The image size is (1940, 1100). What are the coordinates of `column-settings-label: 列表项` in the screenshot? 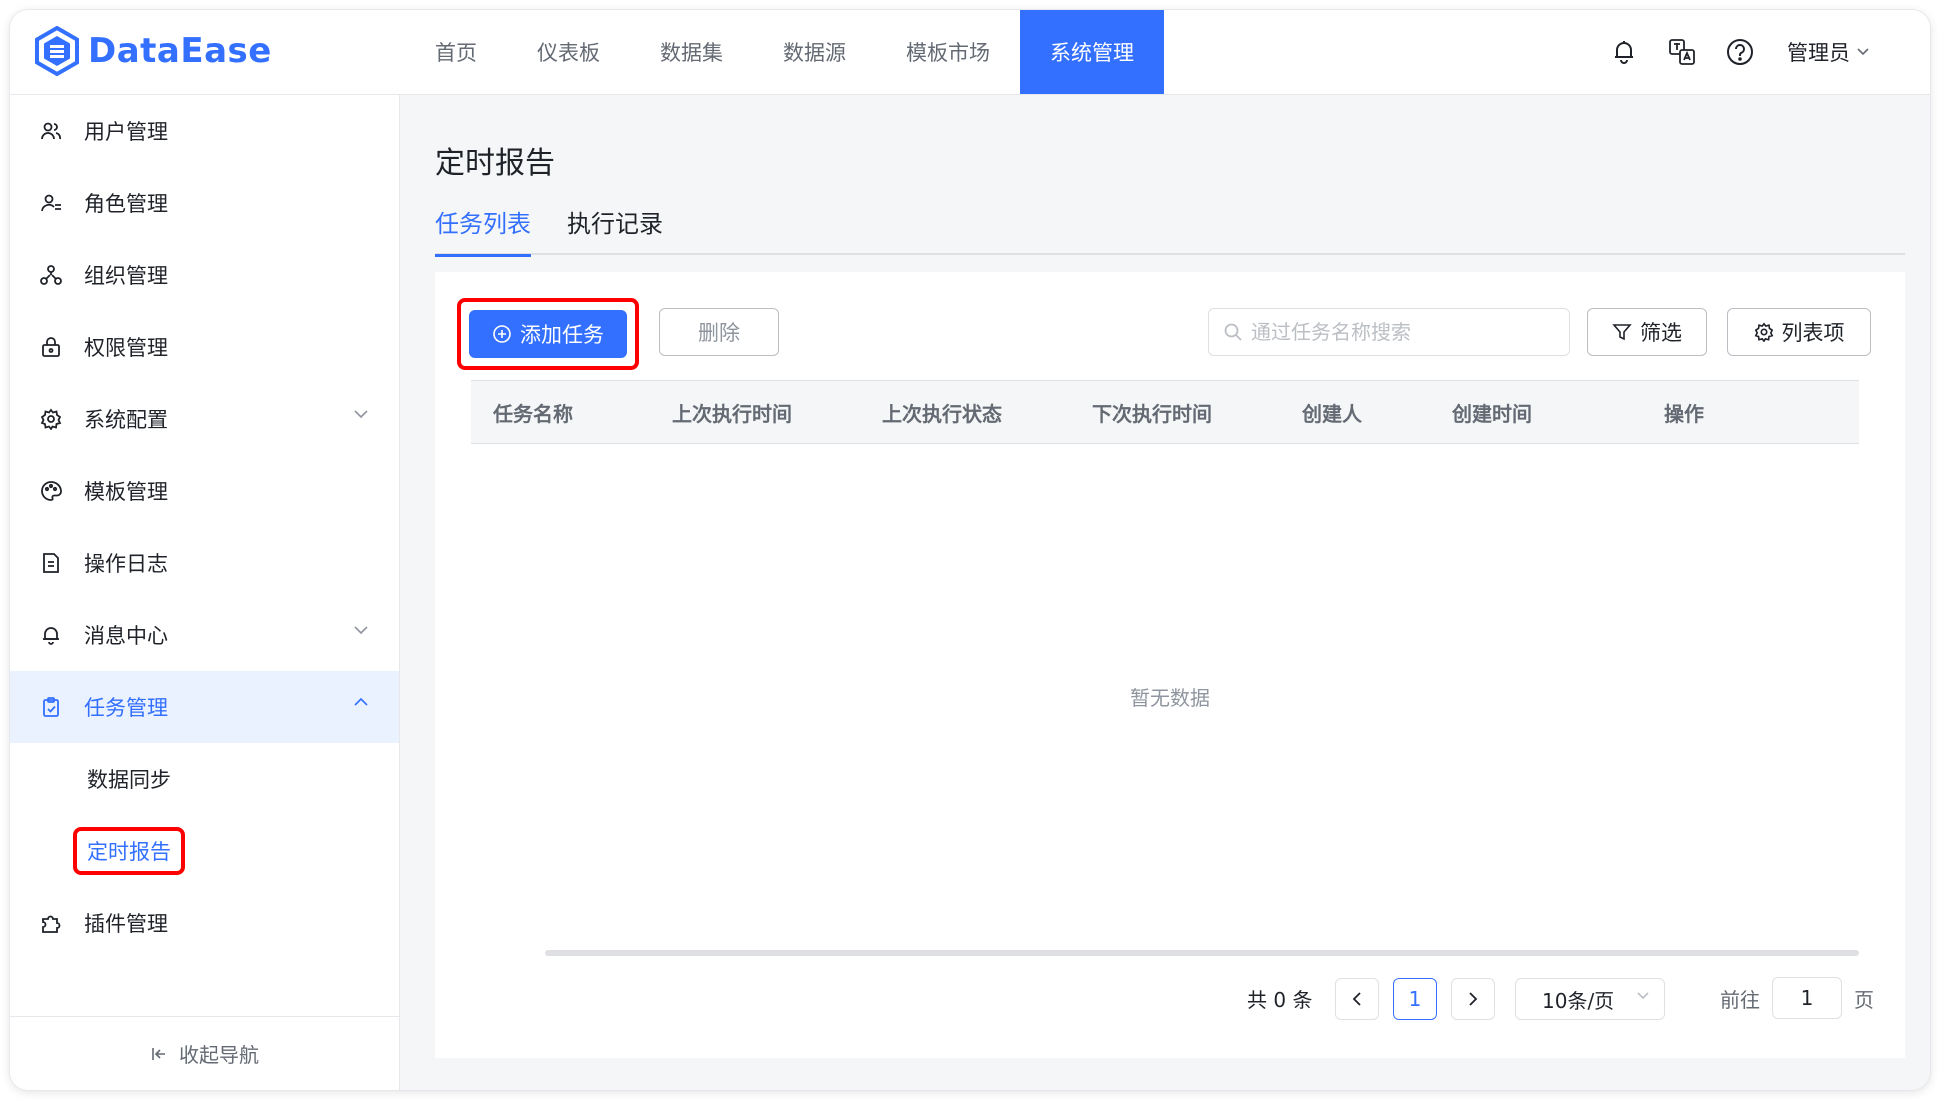 It's located at (1813, 333).